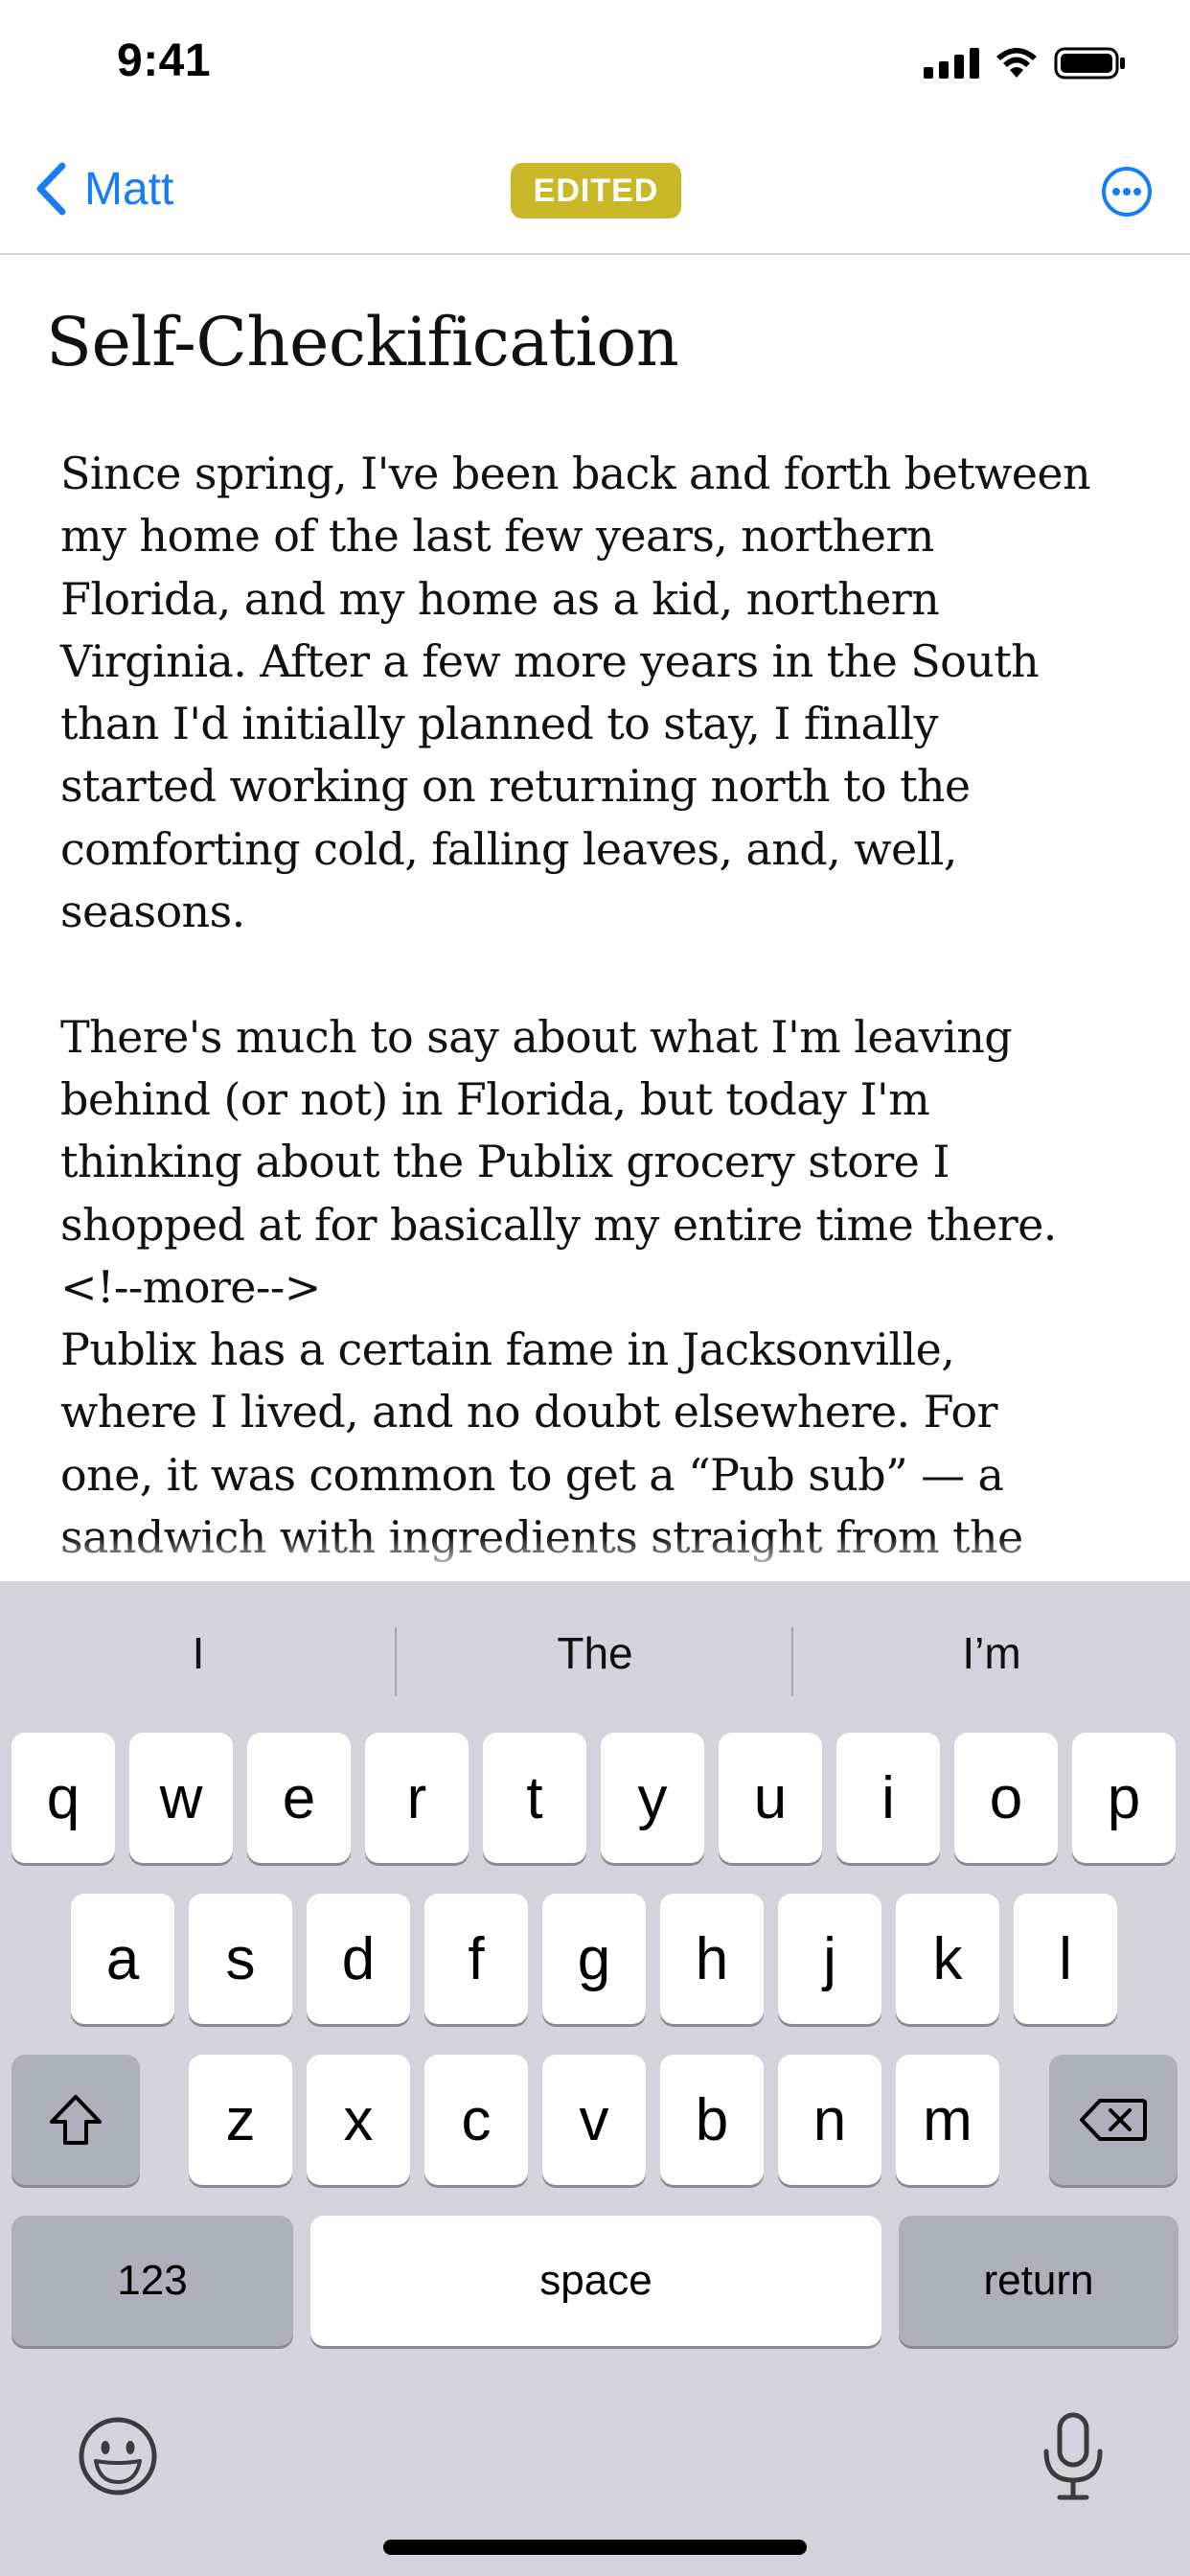  What do you see at coordinates (1006, 1798) in the screenshot?
I see `key-o: o` at bounding box center [1006, 1798].